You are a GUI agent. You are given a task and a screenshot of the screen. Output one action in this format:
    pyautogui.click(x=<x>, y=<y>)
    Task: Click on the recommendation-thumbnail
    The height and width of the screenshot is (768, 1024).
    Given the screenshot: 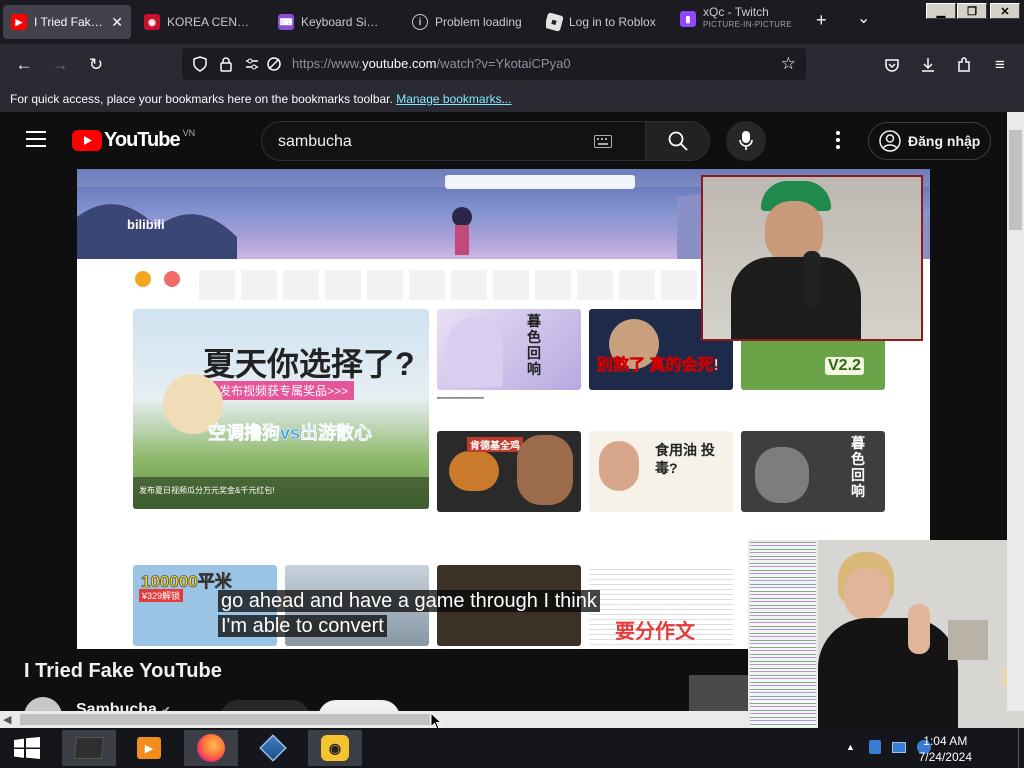 What is the action you would take?
    pyautogui.click(x=719, y=693)
    